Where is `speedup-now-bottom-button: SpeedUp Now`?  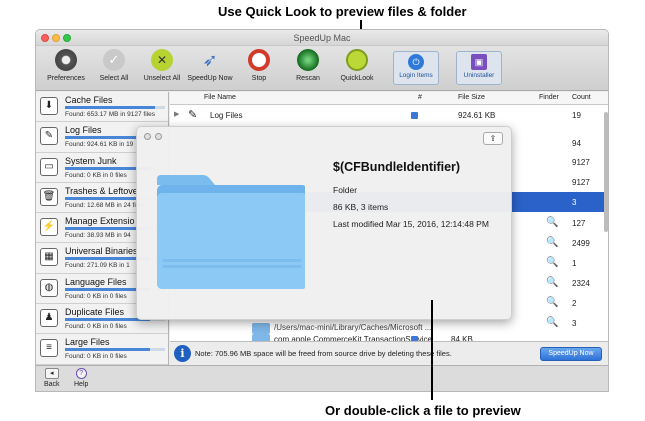
speedup-now-bottom-button: SpeedUp Now is located at coordinates (571, 354).